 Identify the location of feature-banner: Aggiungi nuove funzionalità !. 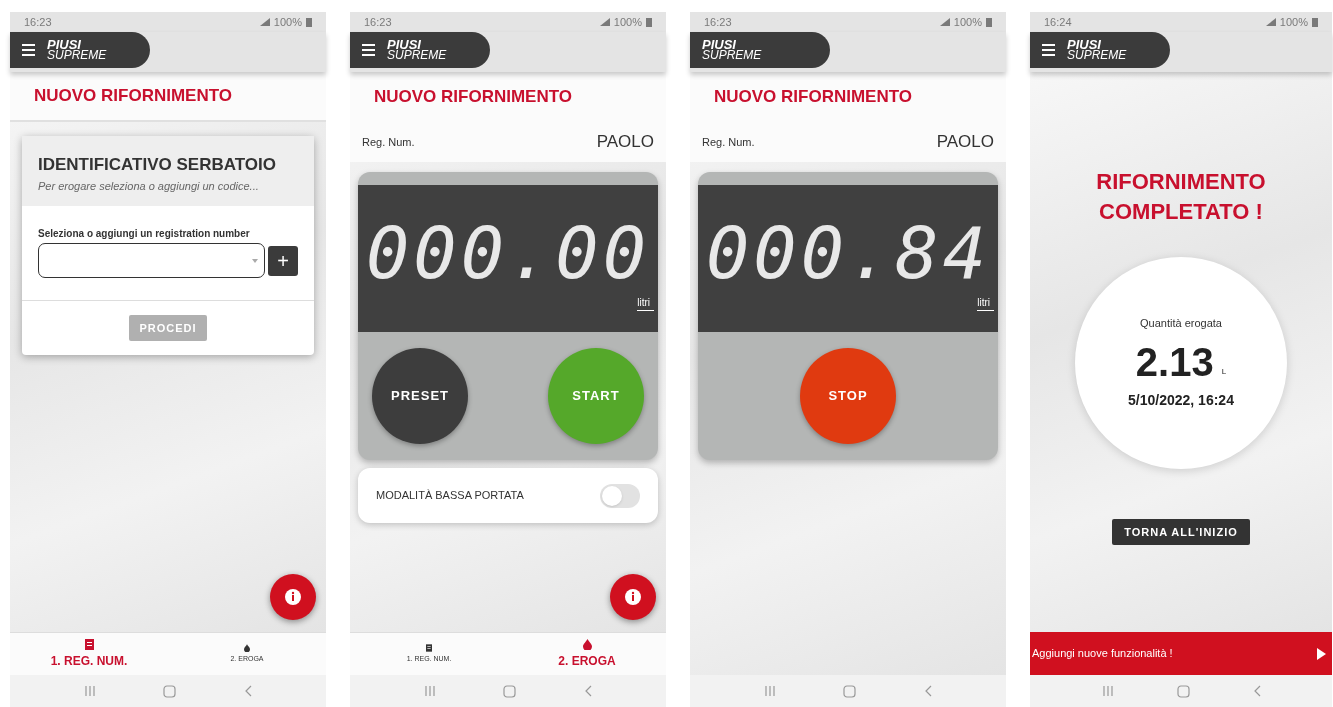
(1181, 653).